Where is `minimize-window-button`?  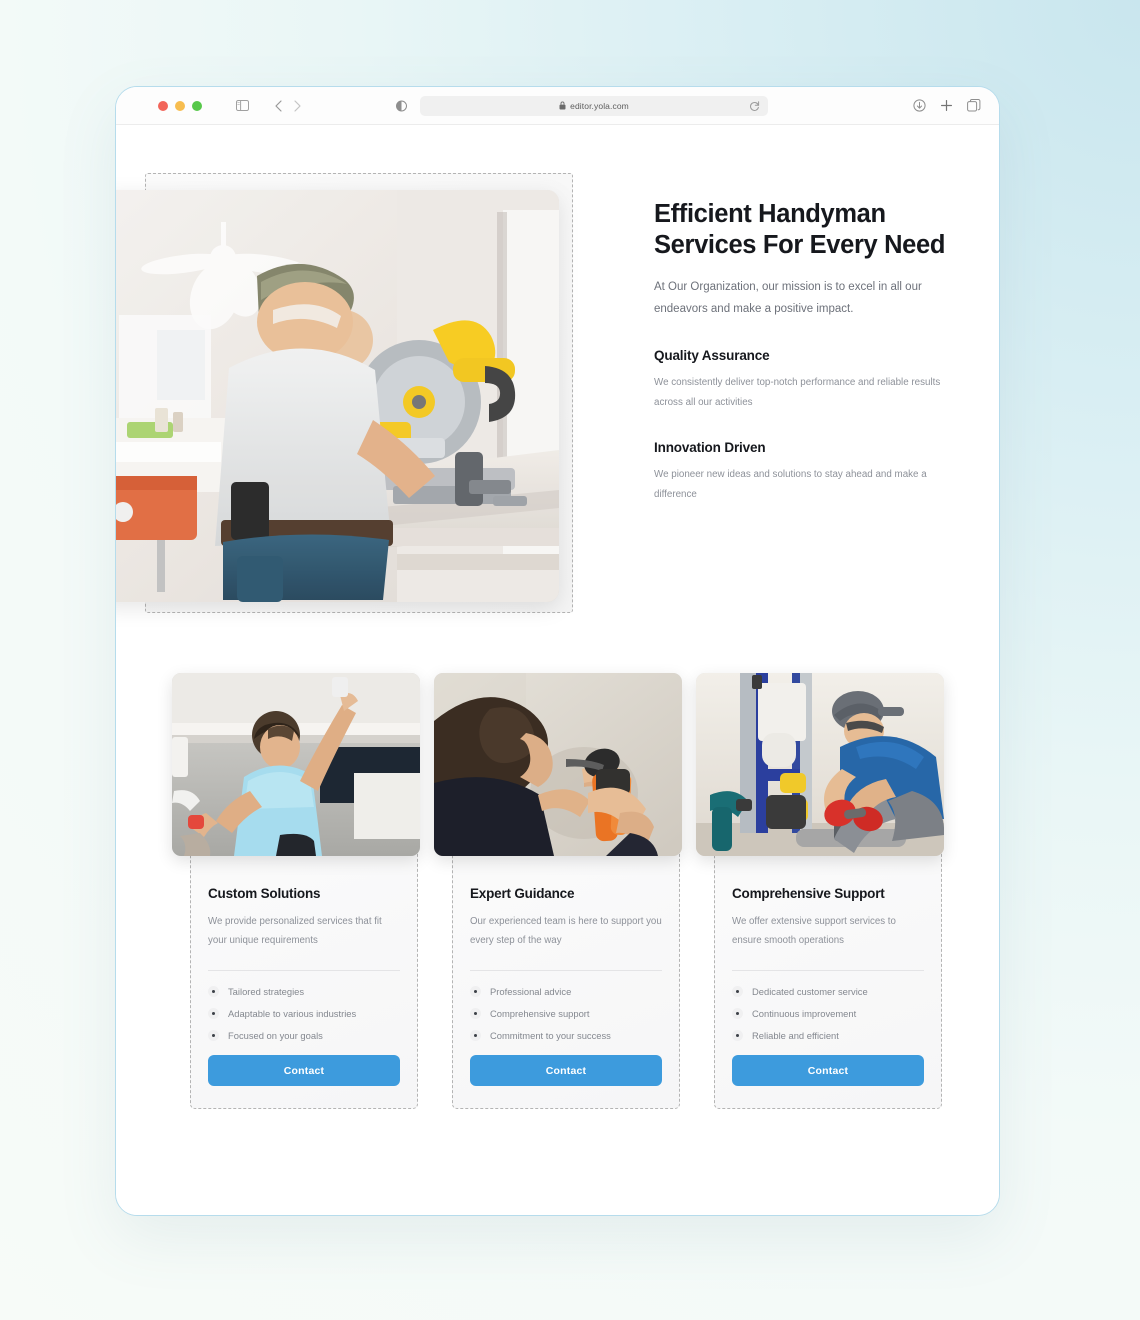
minimize-window-button is located at coordinates (180, 105).